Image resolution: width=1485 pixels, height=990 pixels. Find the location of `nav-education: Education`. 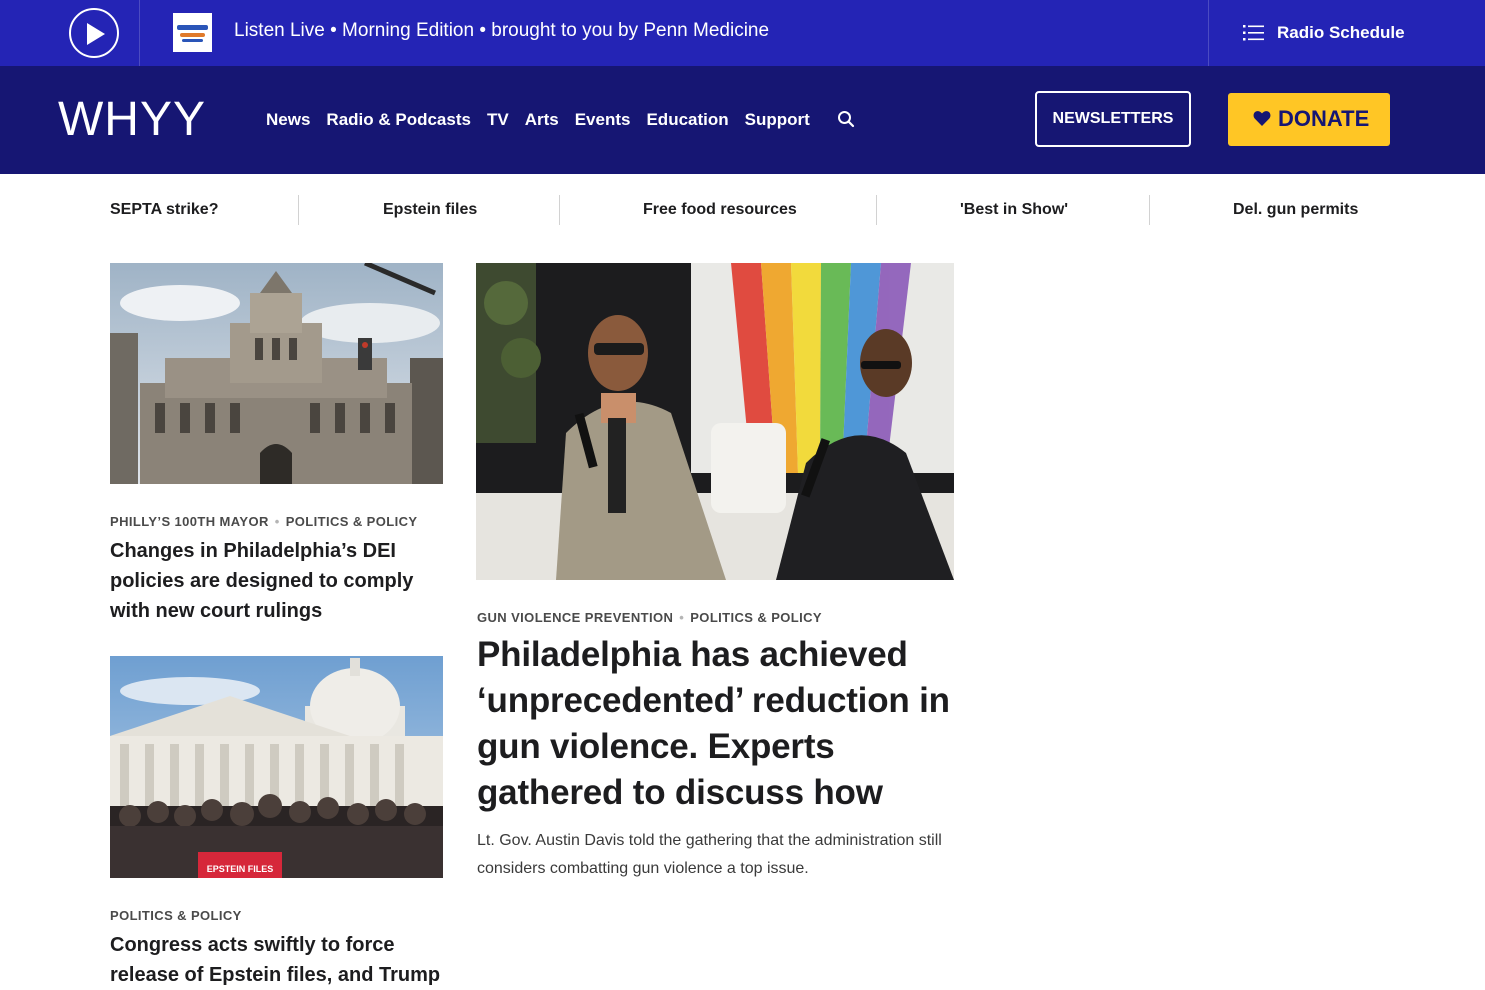

nav-education: Education is located at coordinates (687, 120).